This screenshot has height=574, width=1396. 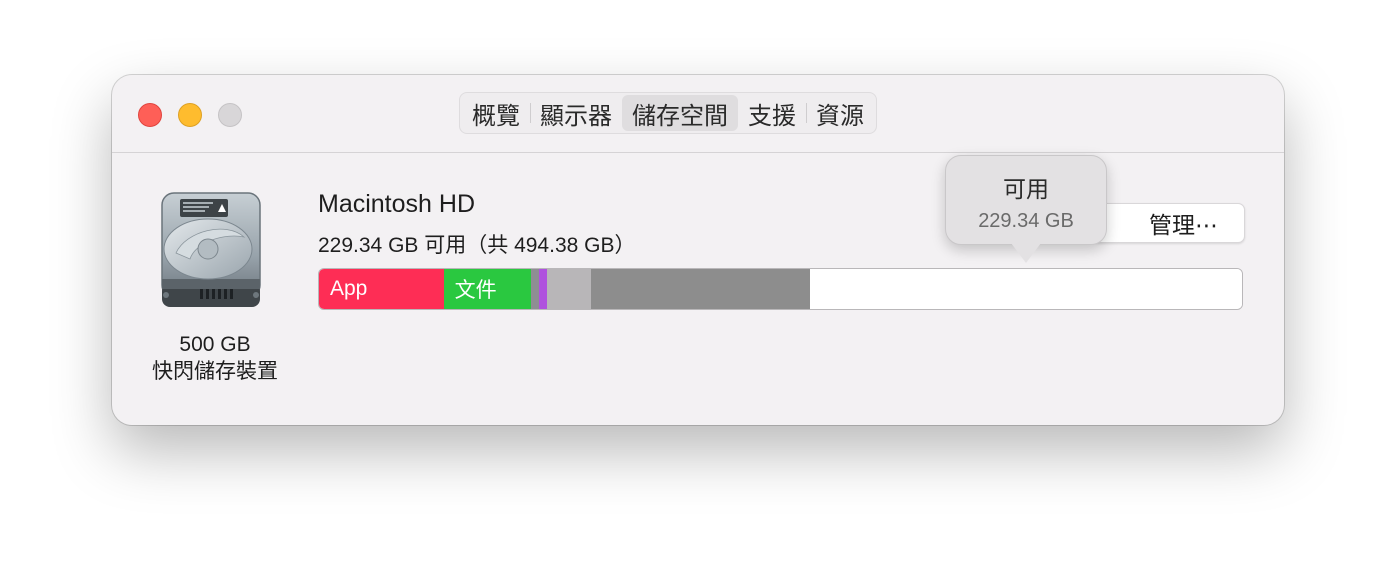 What do you see at coordinates (215, 371) in the screenshot?
I see `disk-type: 快閃儲存裝置` at bounding box center [215, 371].